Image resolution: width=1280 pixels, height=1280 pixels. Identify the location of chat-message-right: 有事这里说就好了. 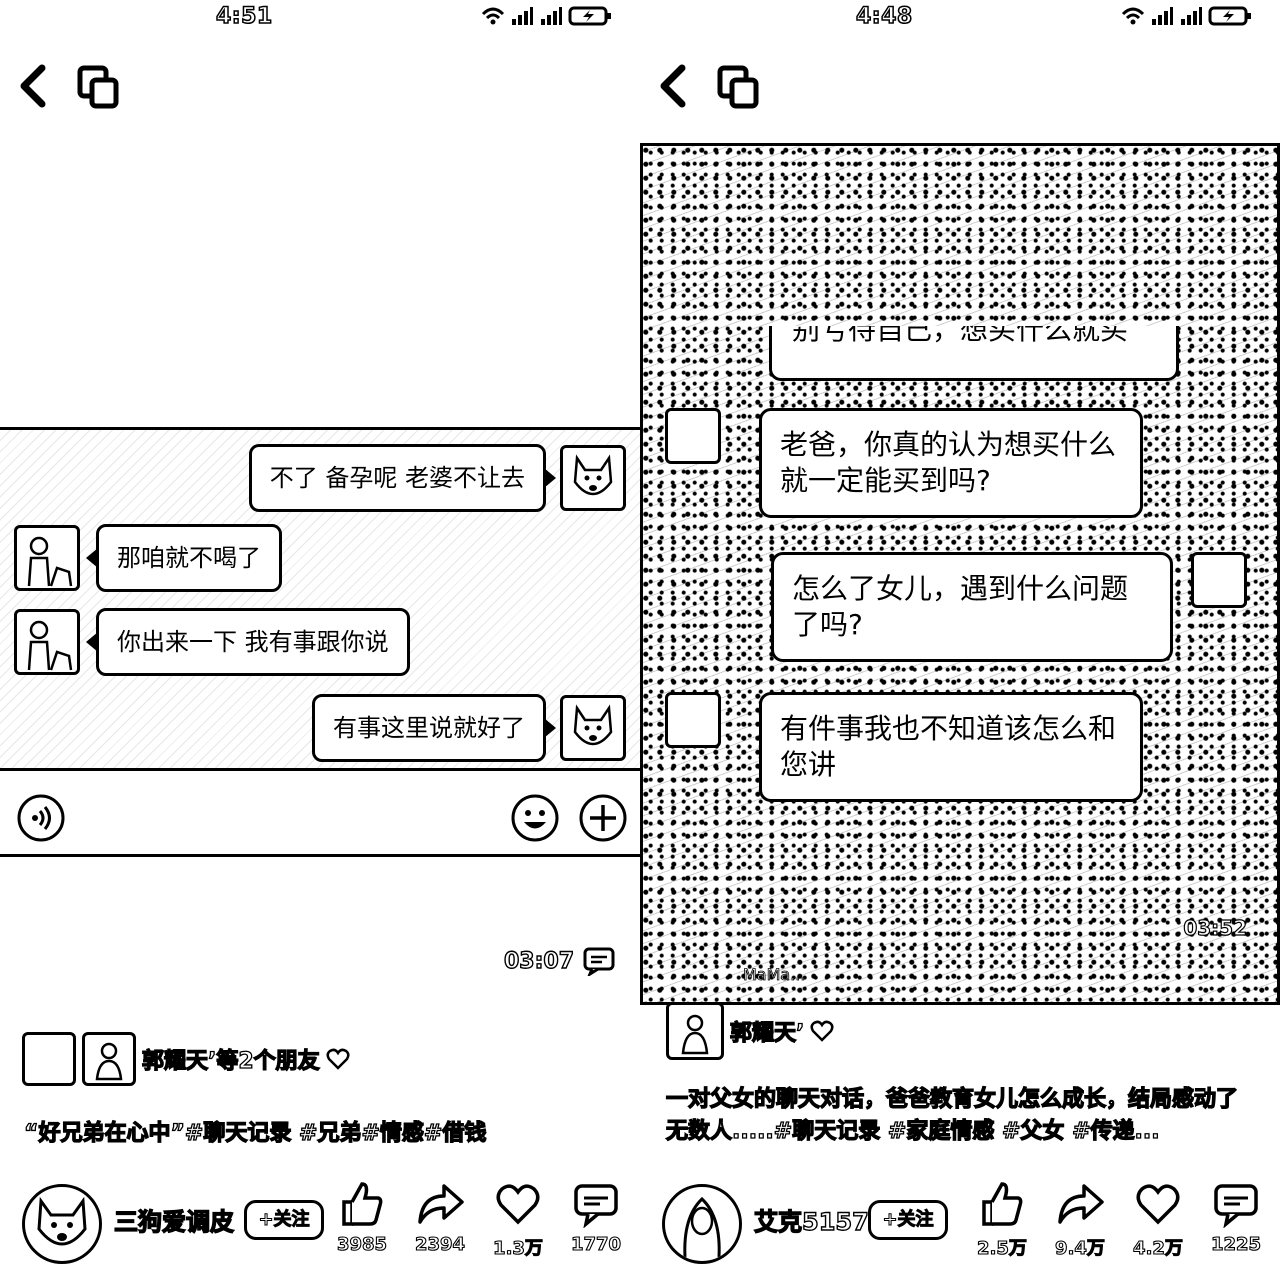
(469, 728).